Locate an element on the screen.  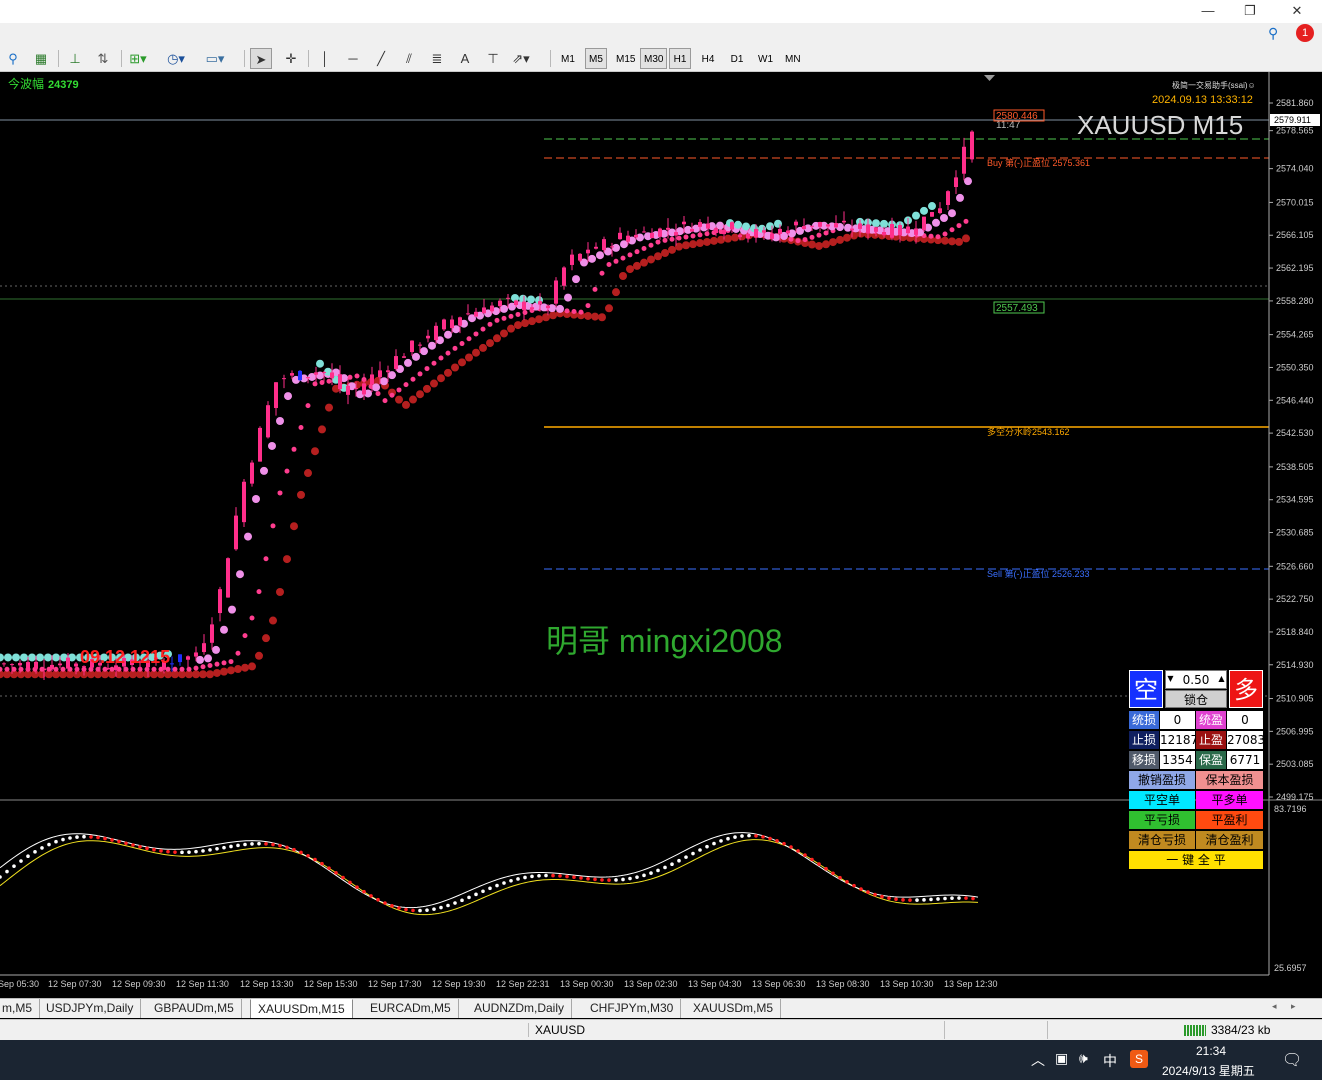
tp-total-field: 0 is located at coordinates (1245, 720).